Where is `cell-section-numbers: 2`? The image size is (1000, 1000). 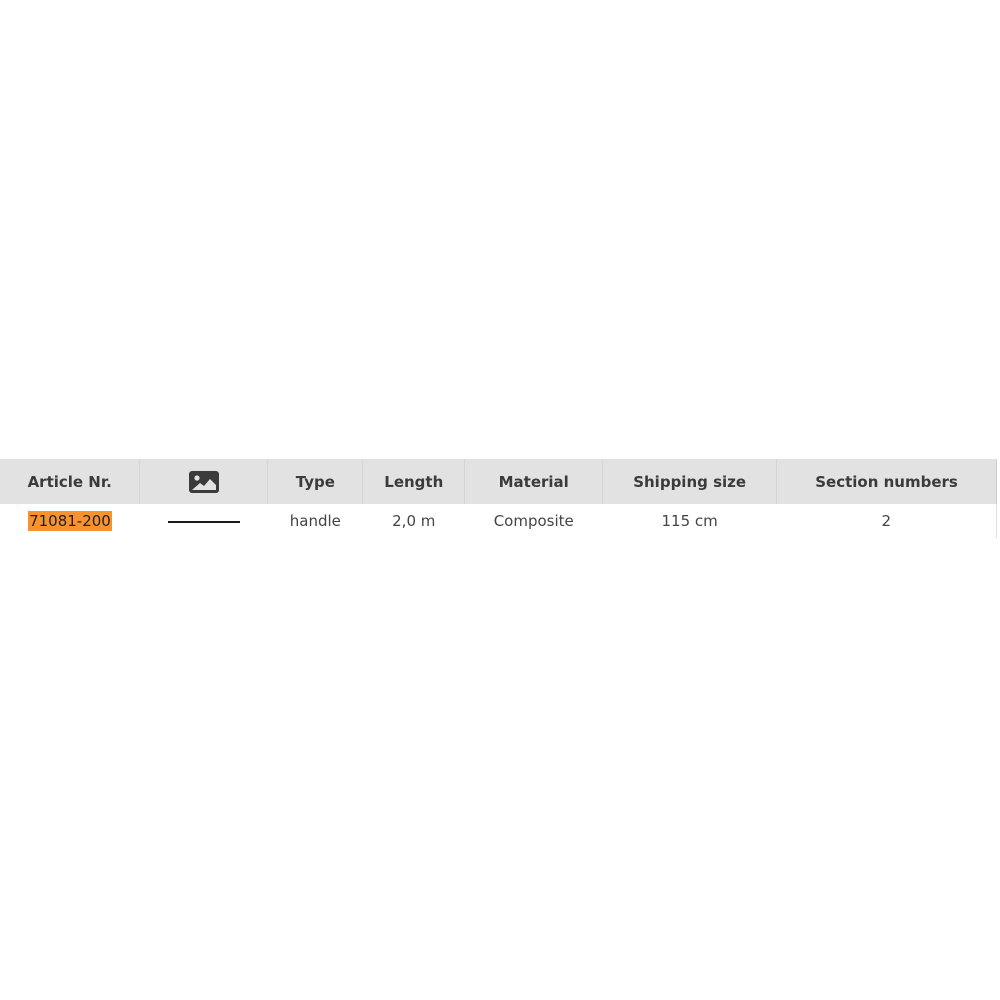
cell-section-numbers: 2 is located at coordinates (886, 521).